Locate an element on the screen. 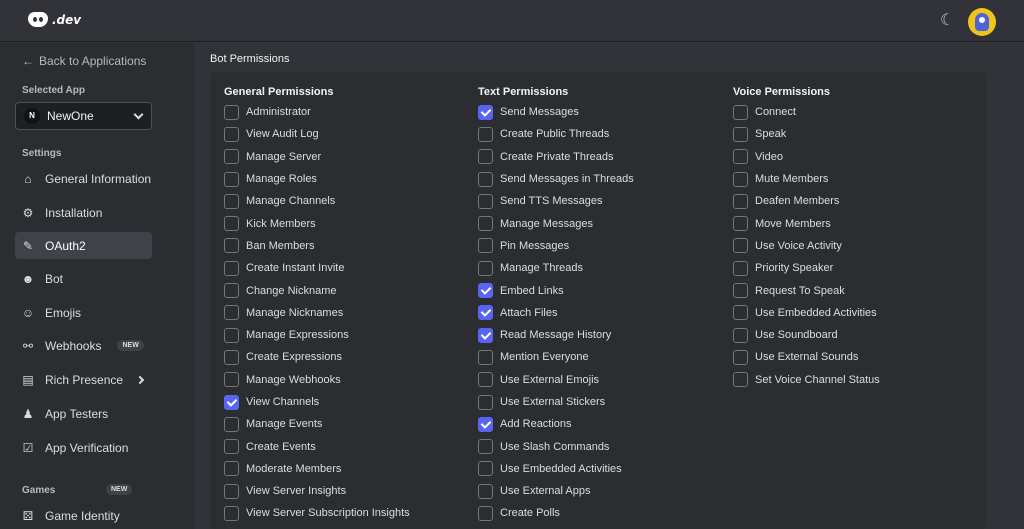 This screenshot has width=1024, height=529. permission-row: Send Messages is located at coordinates (603, 112).